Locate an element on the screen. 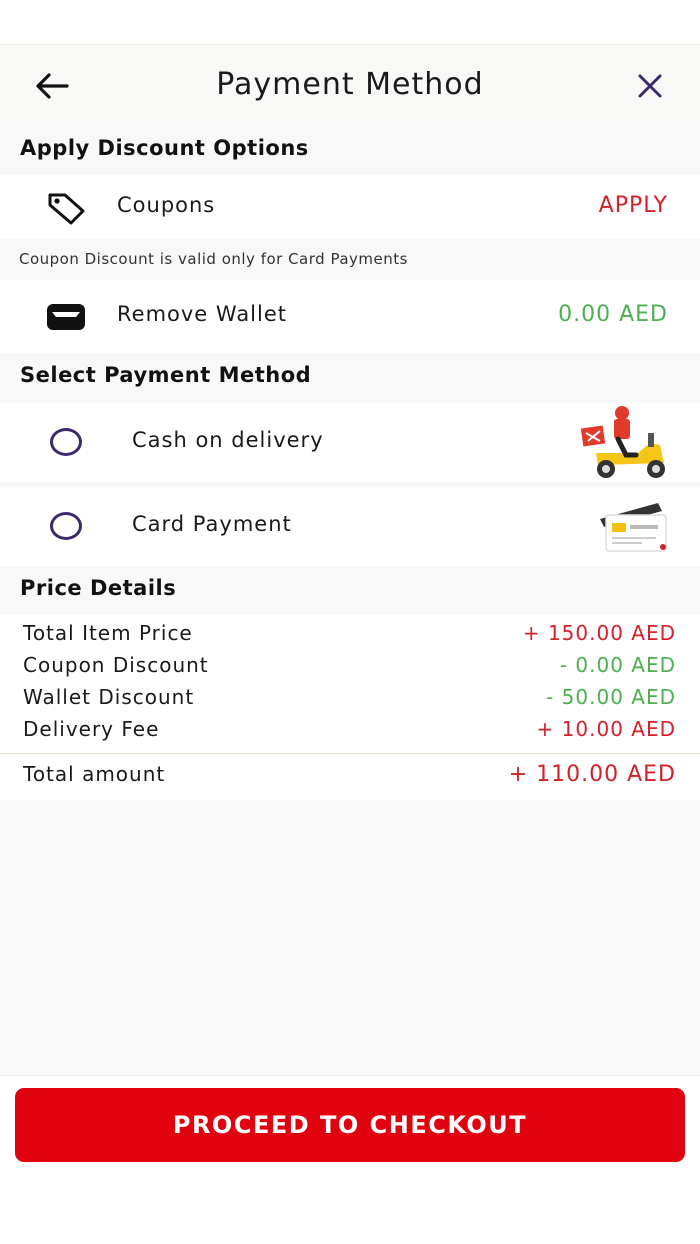 This screenshot has width=700, height=1244. cash-label: Cash on delivery is located at coordinates (228, 440).